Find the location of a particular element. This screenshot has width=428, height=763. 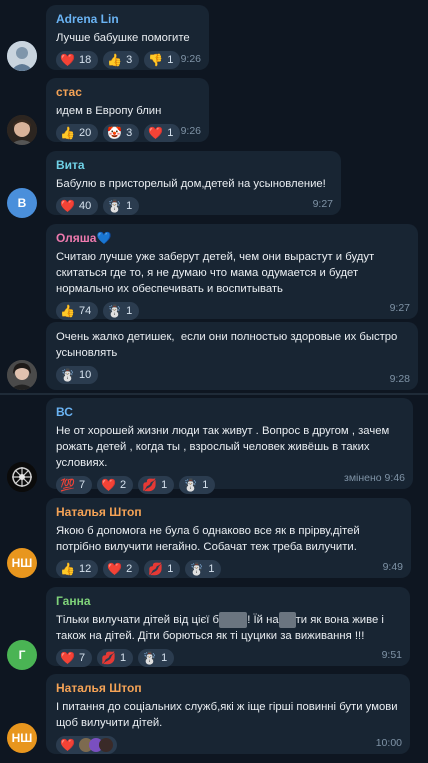

reaction-thumbs-up: 👍 3 is located at coordinates (121, 60).